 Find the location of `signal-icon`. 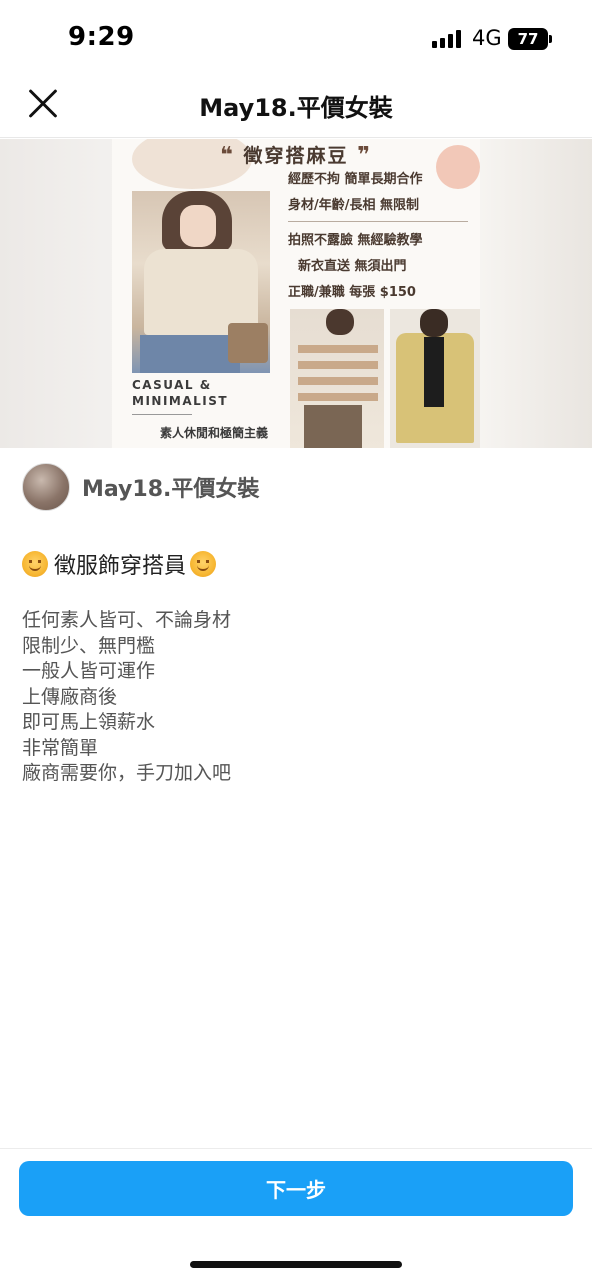

signal-icon is located at coordinates (446, 39).